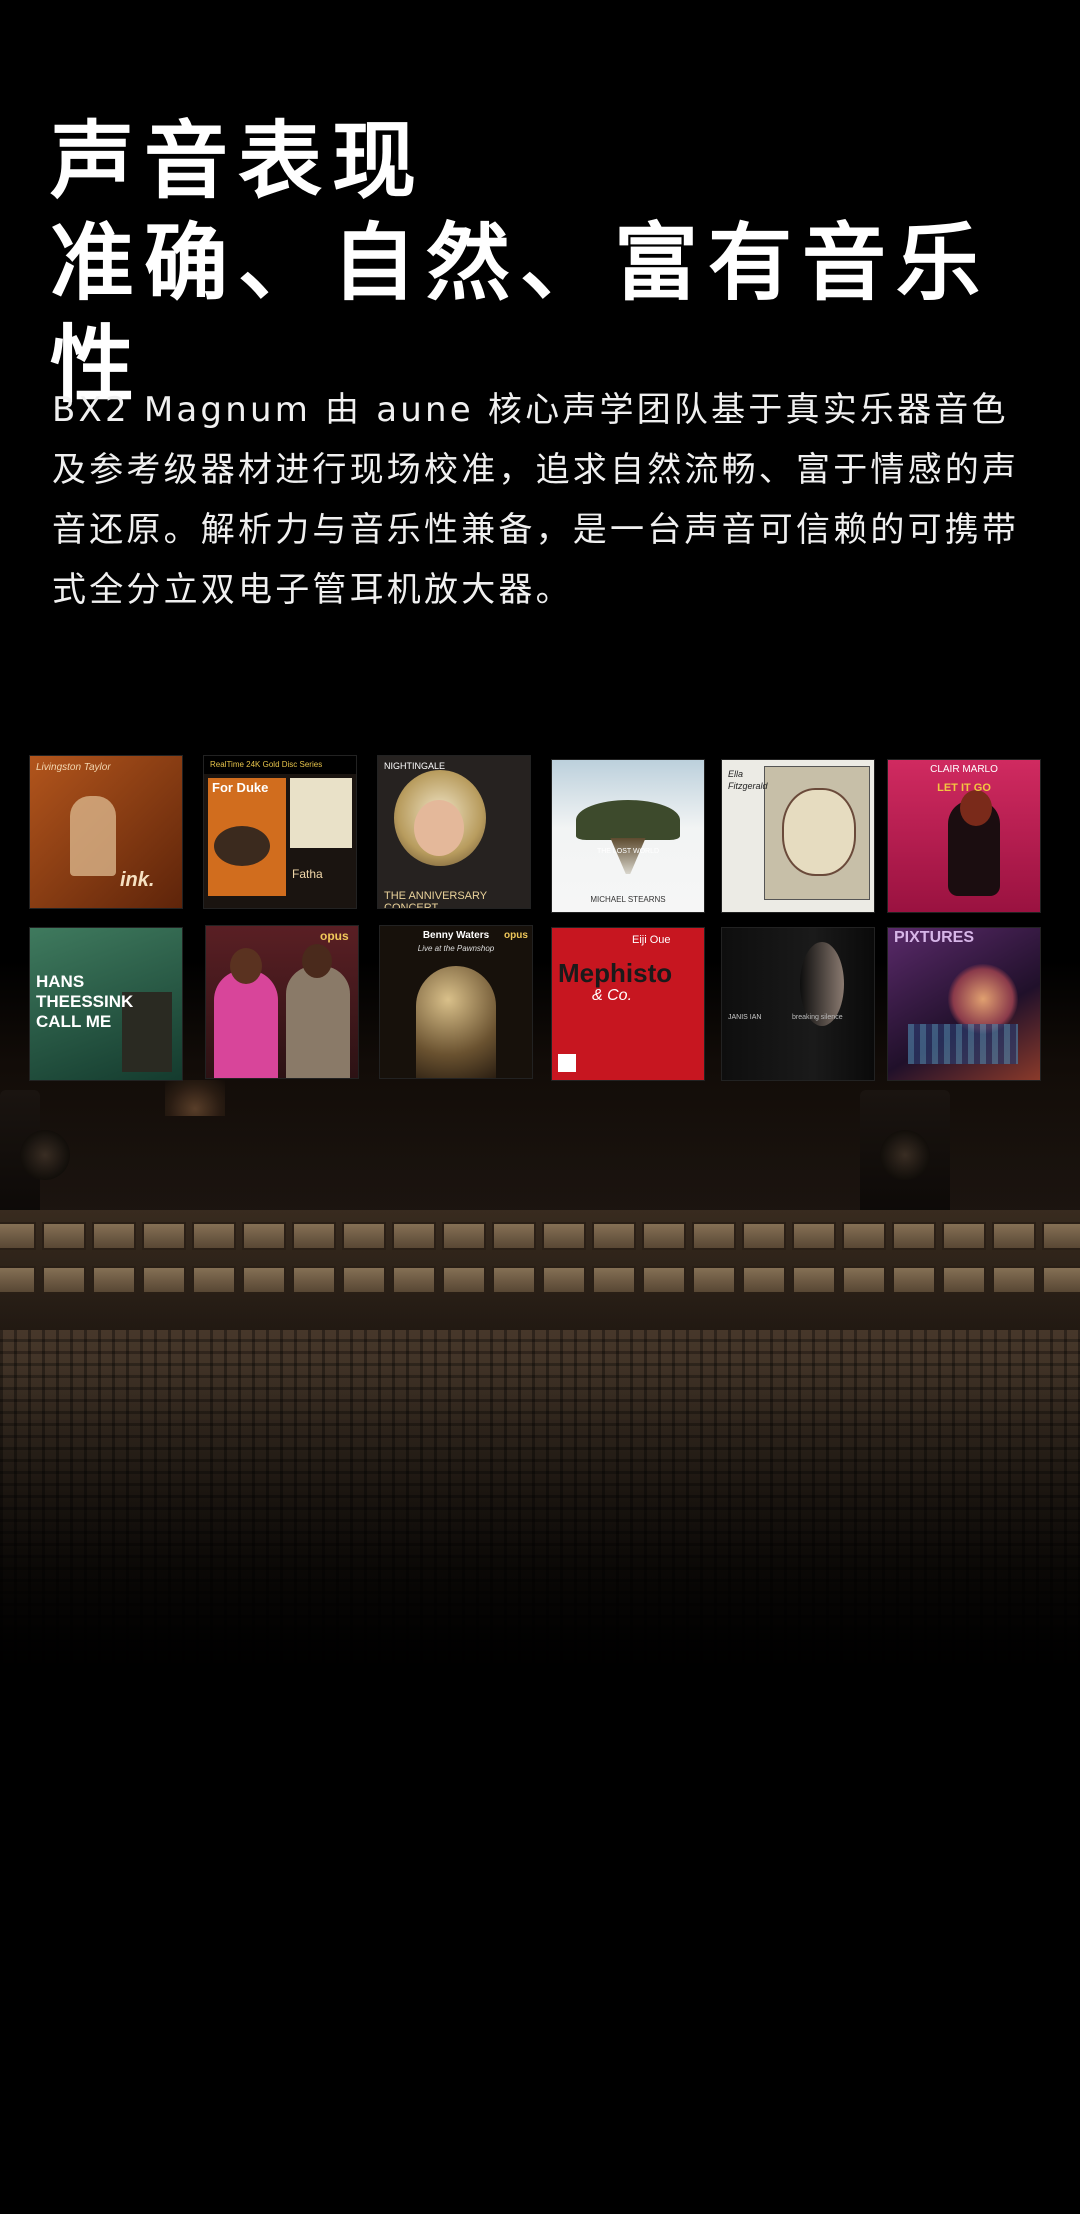  Describe the element at coordinates (964, 769) in the screenshot. I see `album-artist: CLAIR MARLO` at that location.